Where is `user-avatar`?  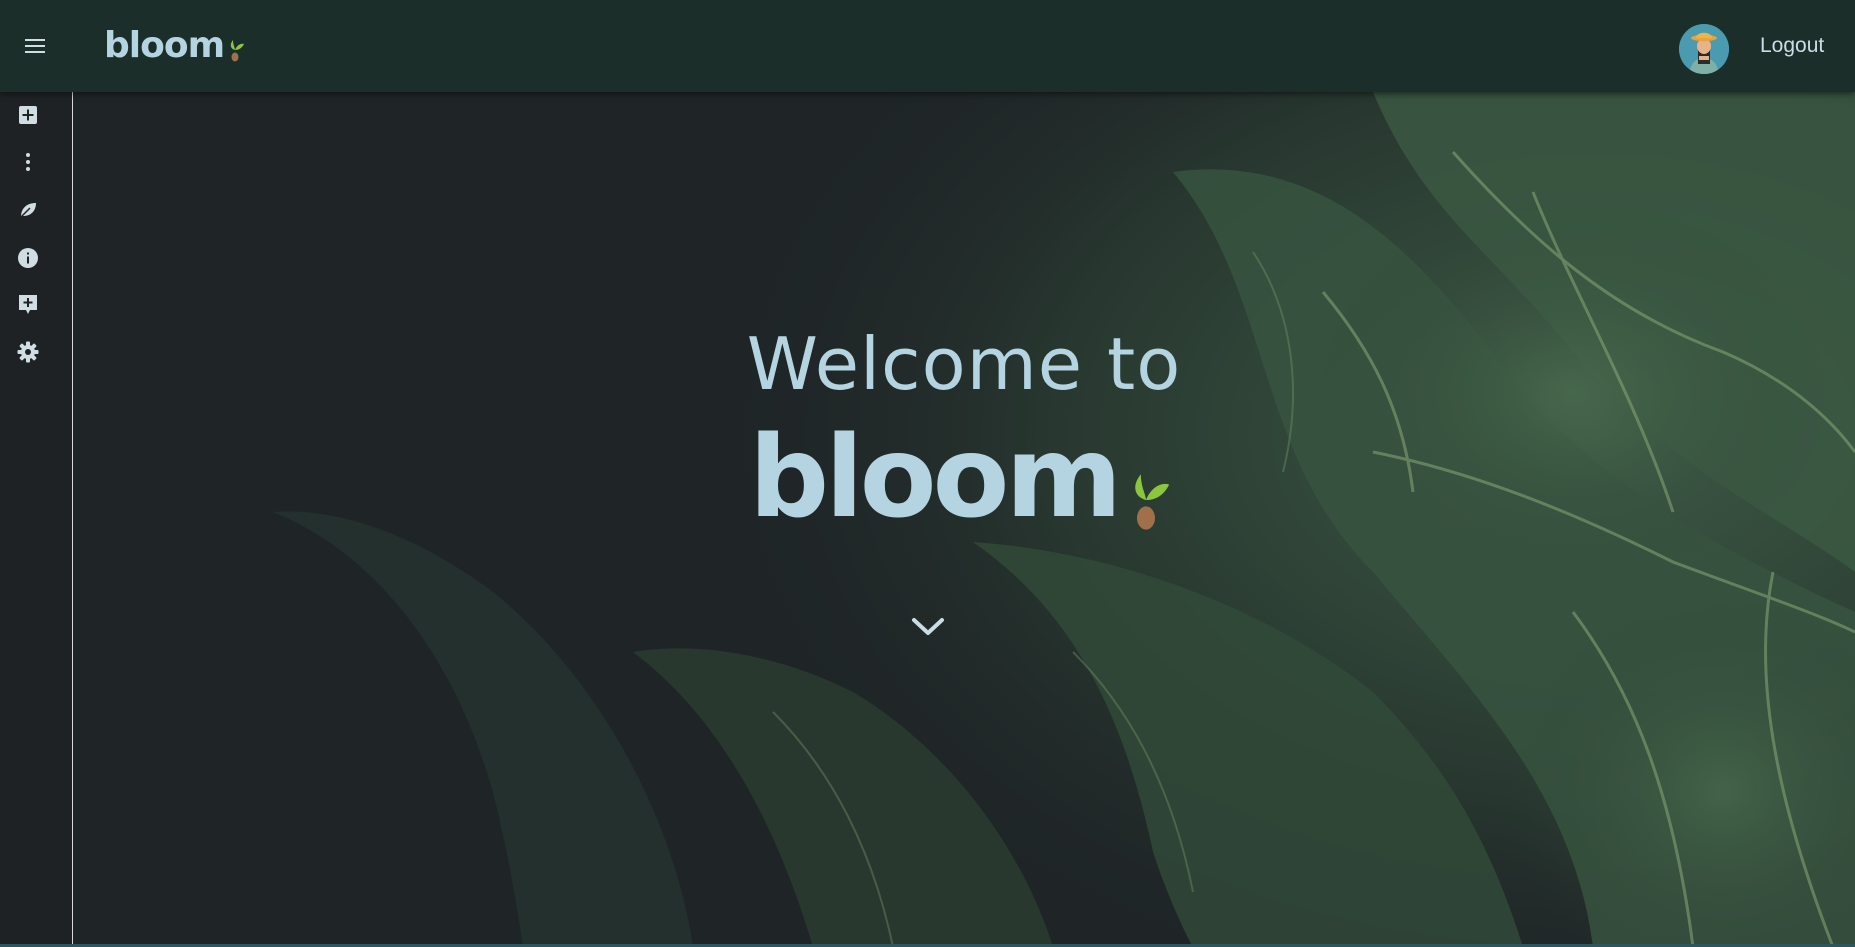
user-avatar is located at coordinates (1704, 49).